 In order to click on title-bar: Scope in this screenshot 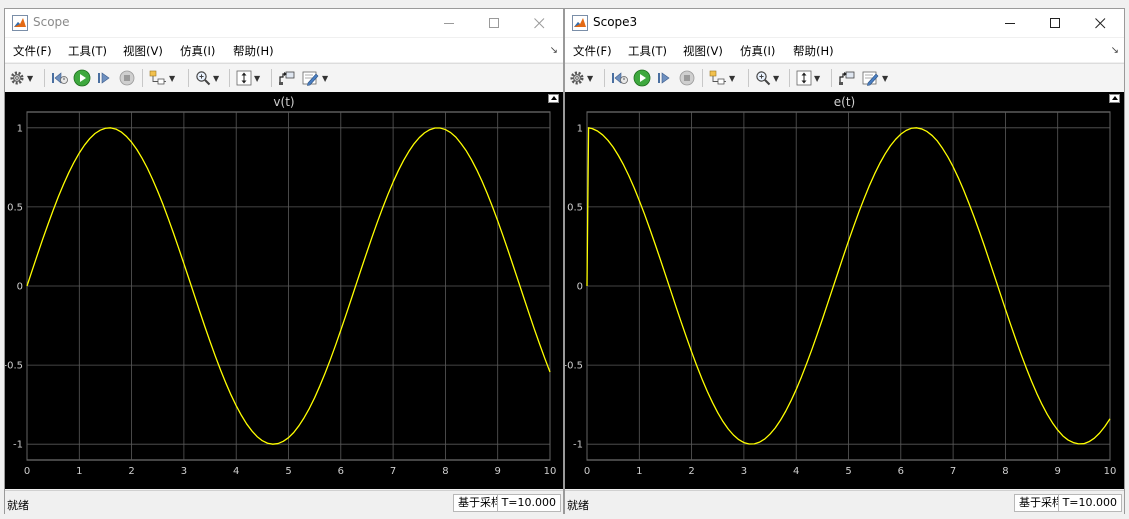, I will do `click(284, 23)`.